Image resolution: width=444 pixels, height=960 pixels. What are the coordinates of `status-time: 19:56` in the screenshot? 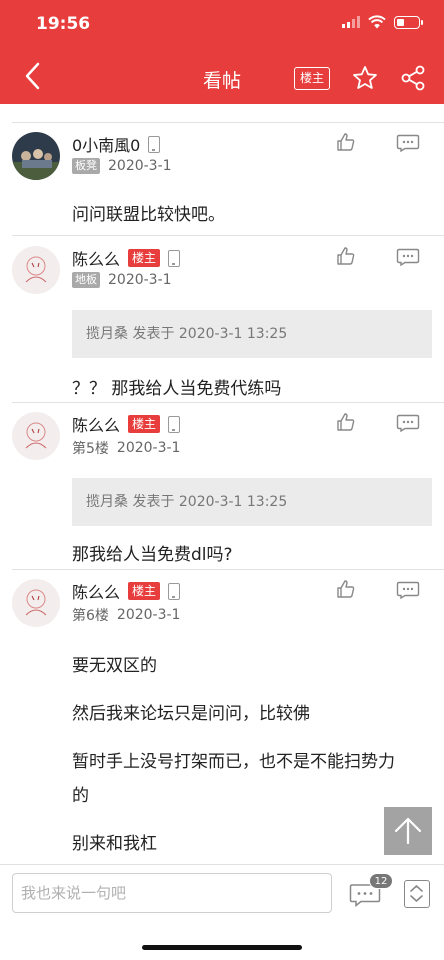 It's located at (63, 24).